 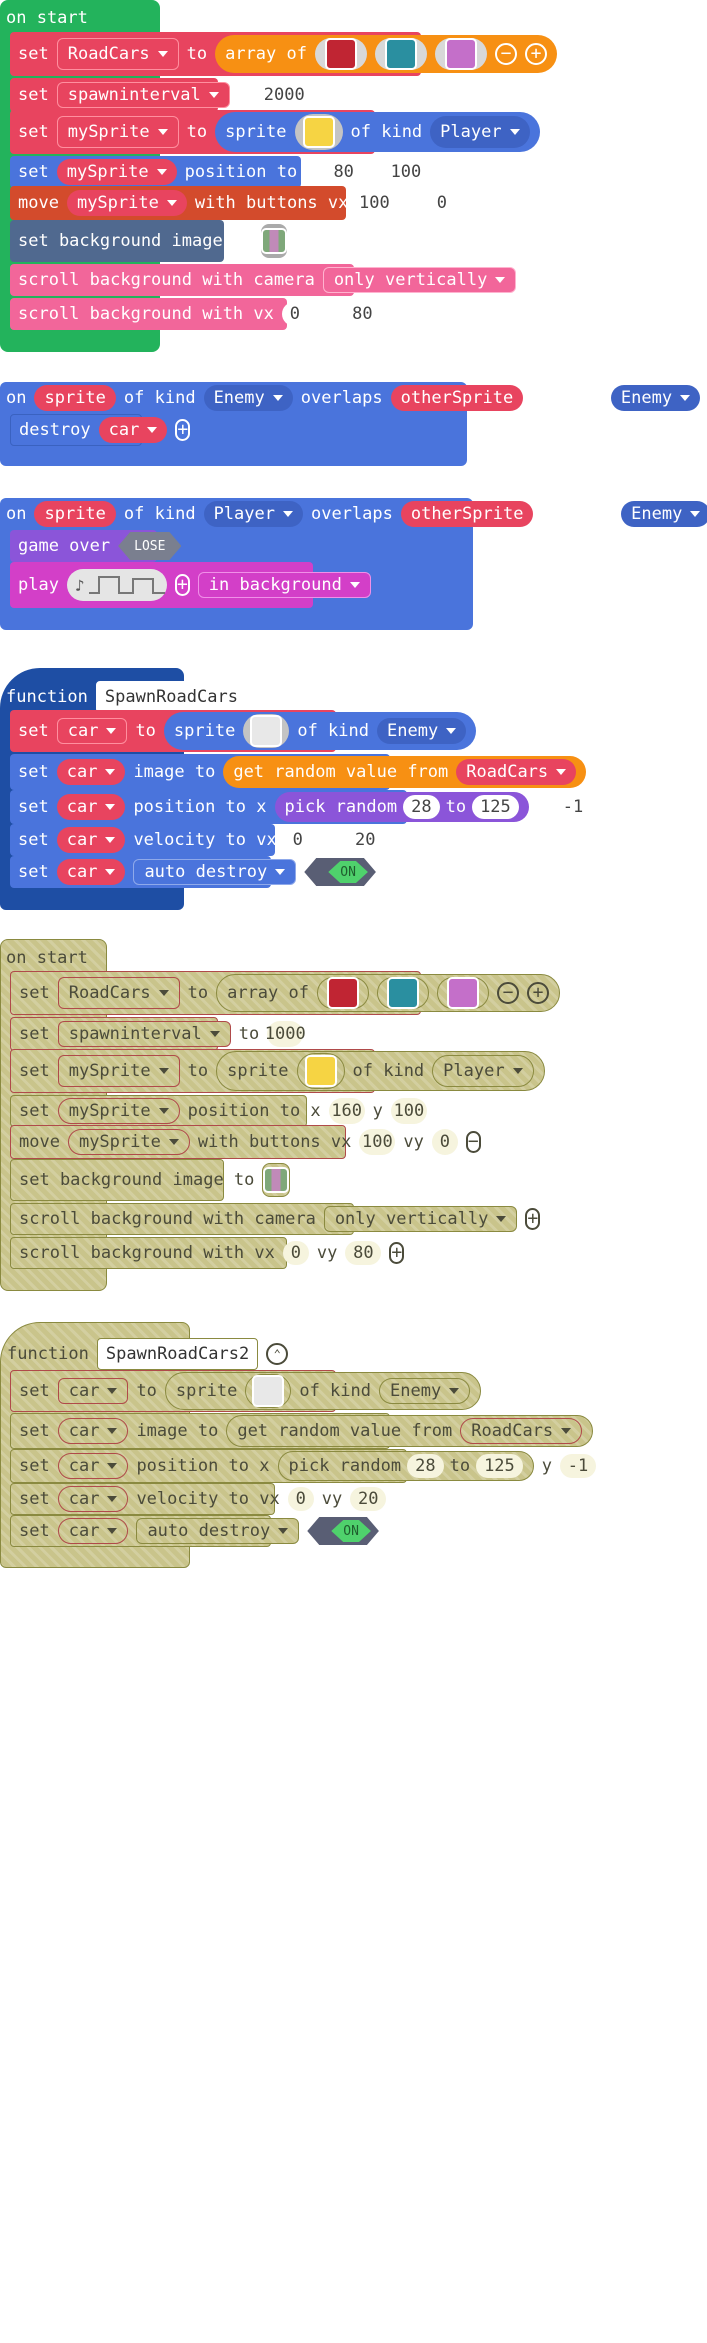 What do you see at coordinates (150, 1180) in the screenshot?
I see `set-background-image-block: set background image to` at bounding box center [150, 1180].